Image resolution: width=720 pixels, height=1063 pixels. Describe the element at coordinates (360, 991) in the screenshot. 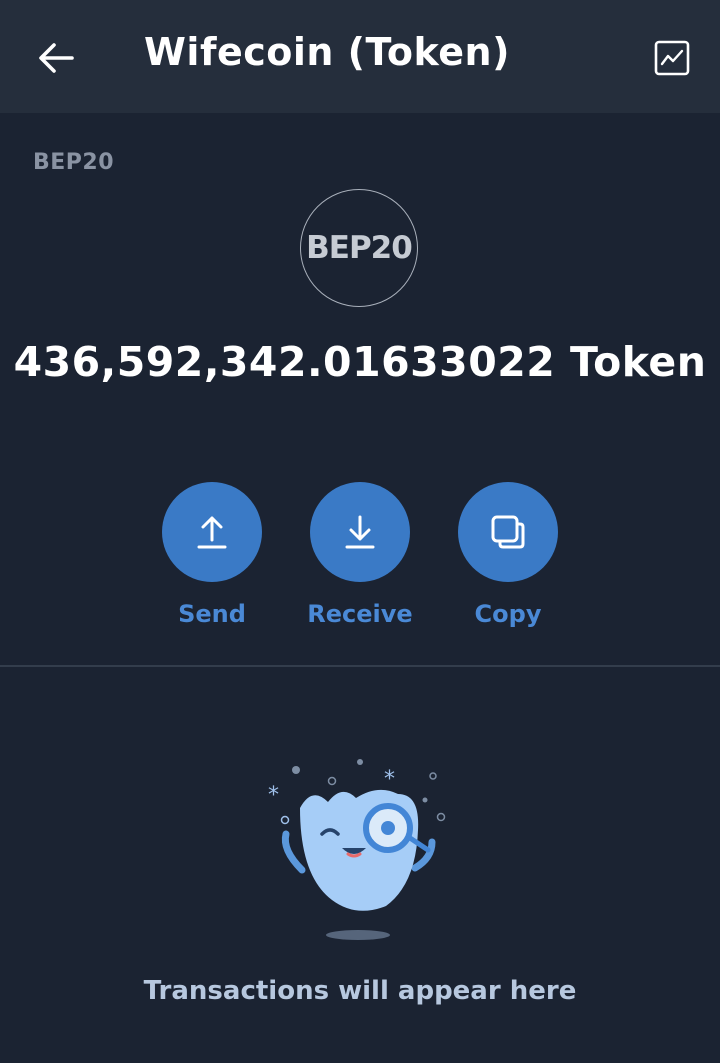

I see `empty-state-message: Transactions will appear here` at that location.